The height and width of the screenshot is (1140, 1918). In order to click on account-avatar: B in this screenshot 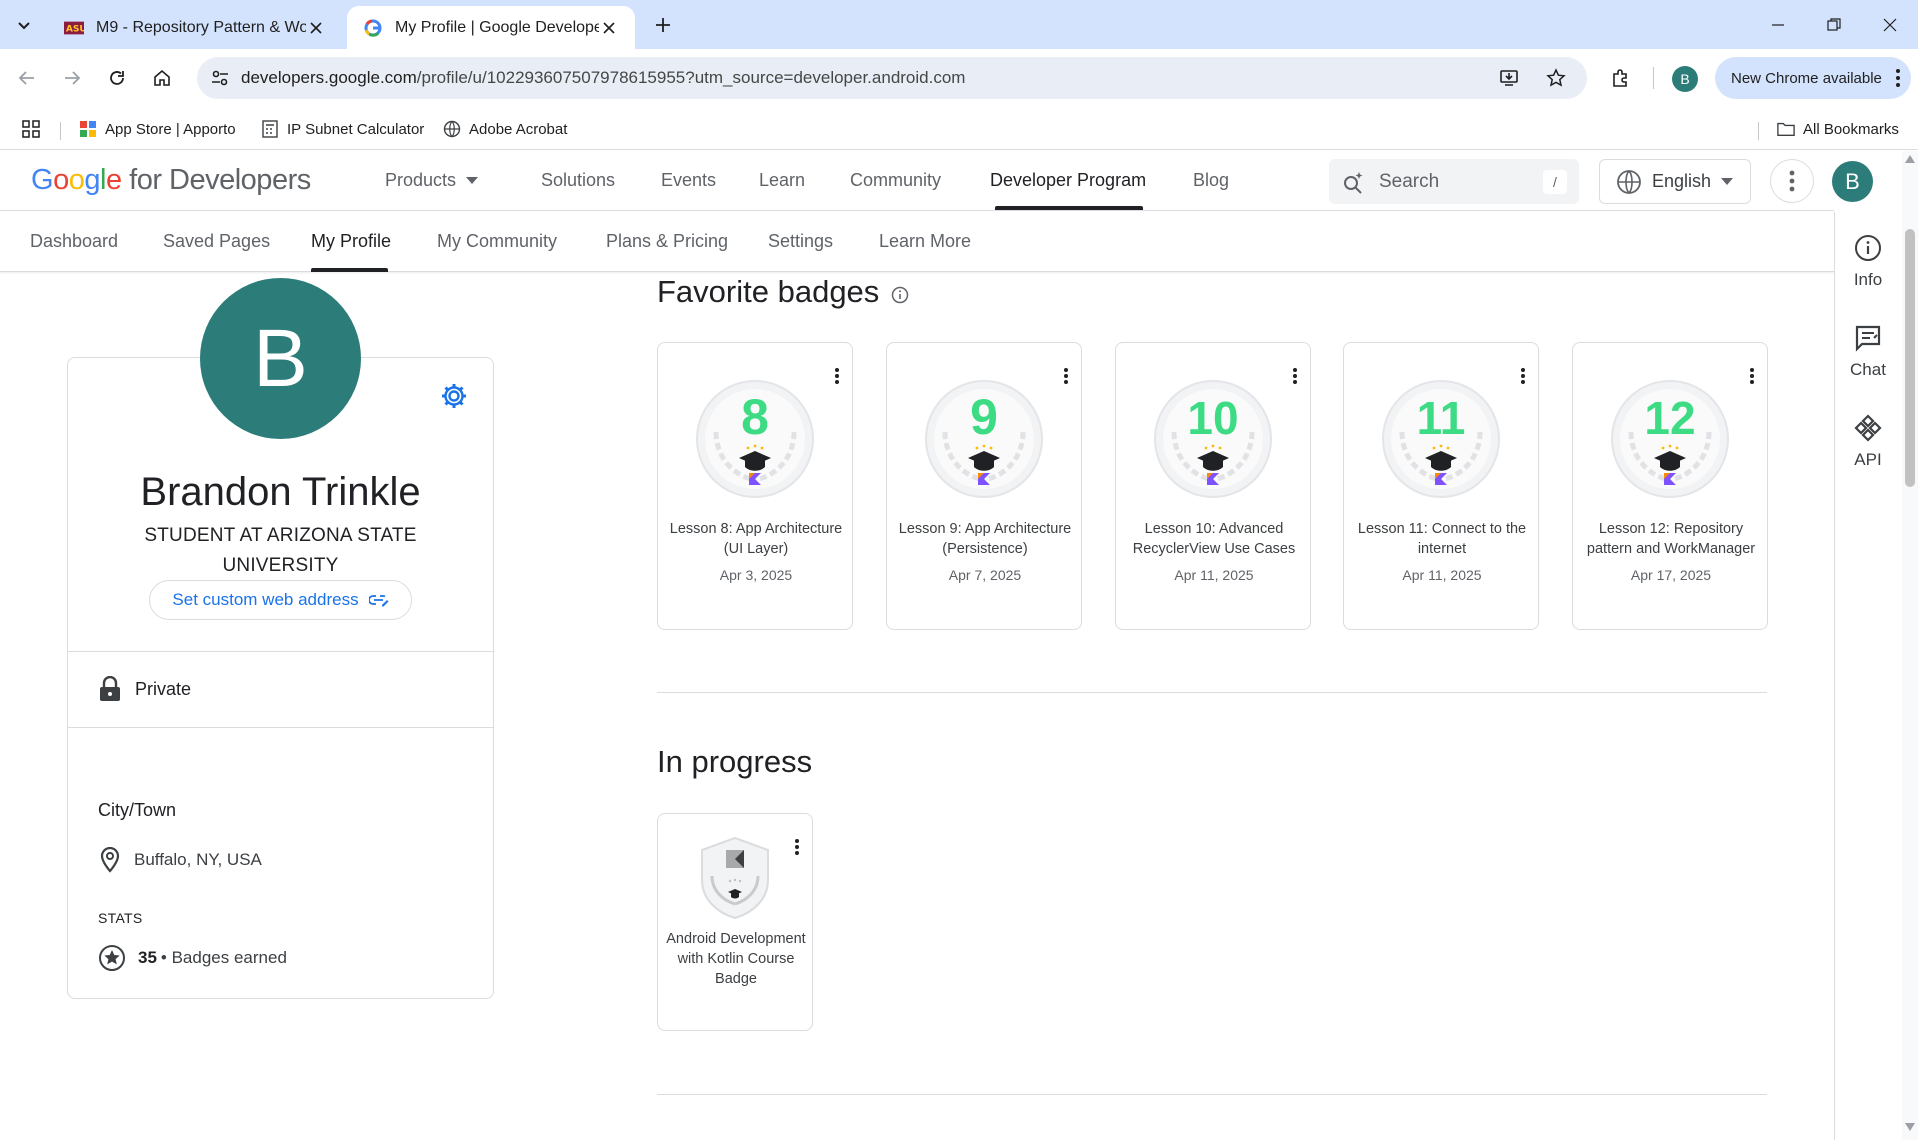, I will do `click(1852, 181)`.